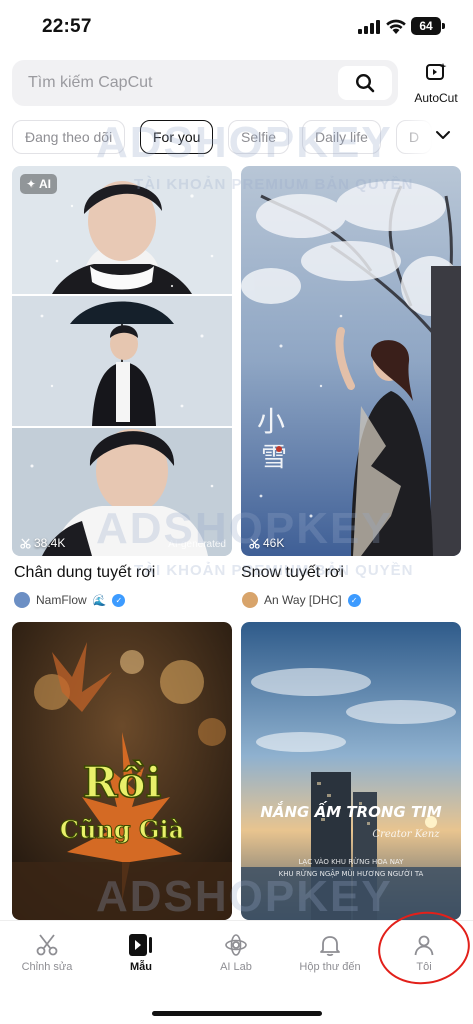 The image size is (473, 1024). I want to click on wifi-icon, so click(396, 26).